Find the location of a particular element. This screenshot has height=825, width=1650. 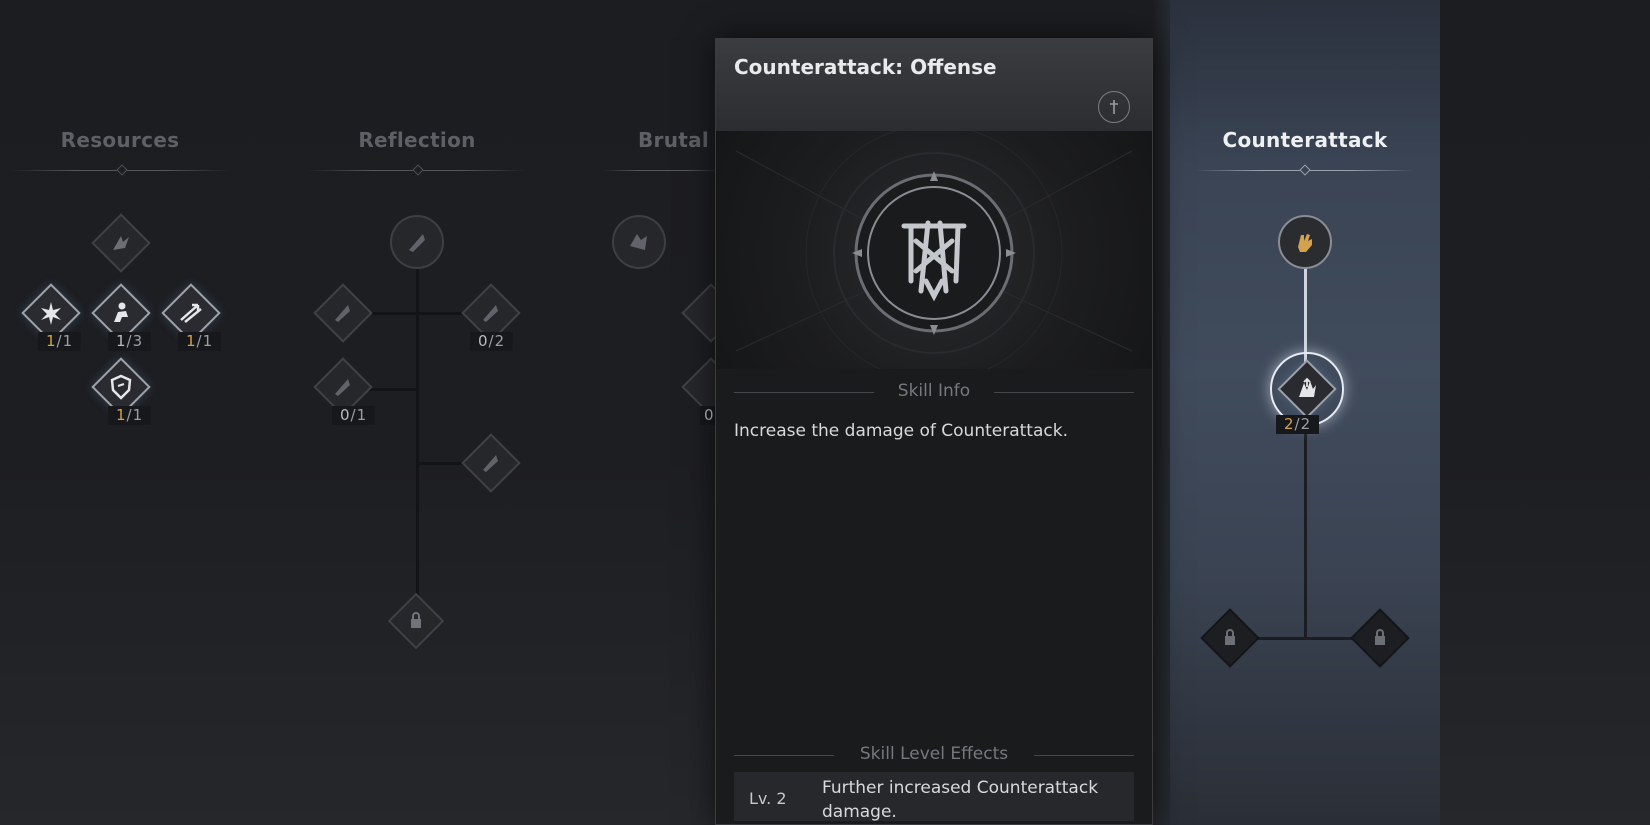

skill-node-reflection-d is located at coordinates (491, 463).